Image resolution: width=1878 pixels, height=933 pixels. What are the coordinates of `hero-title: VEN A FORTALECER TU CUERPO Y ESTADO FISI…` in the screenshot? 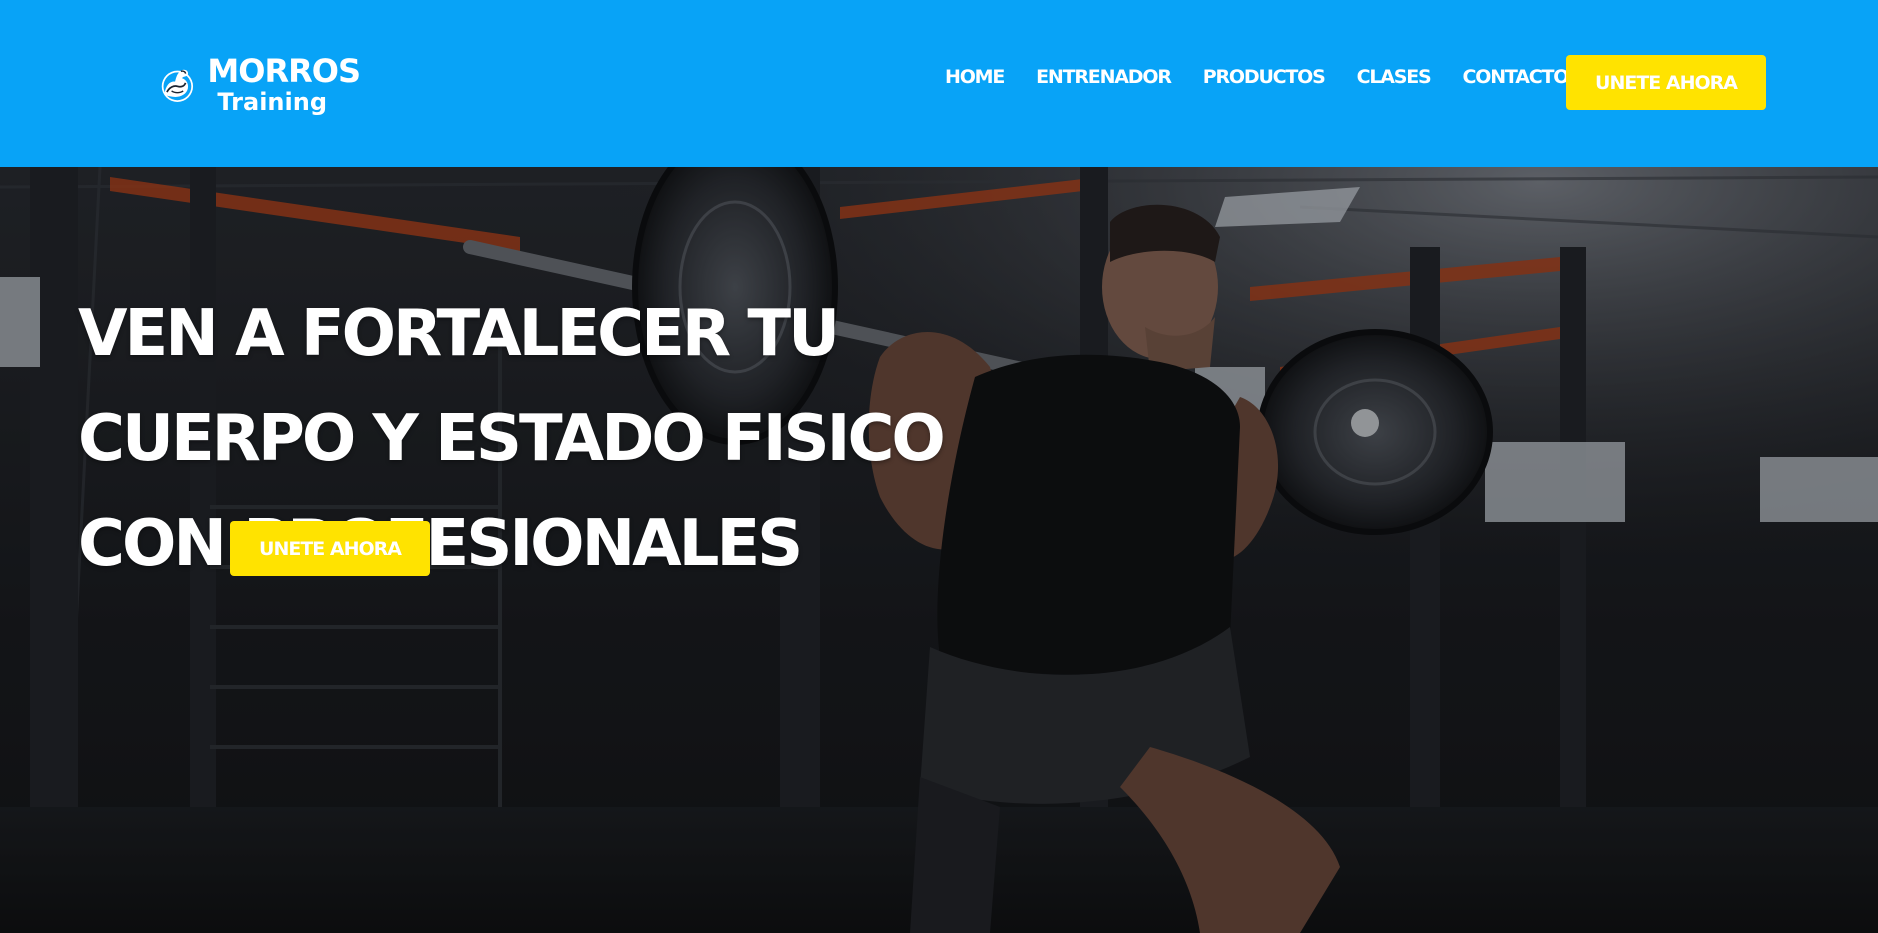 It's located at (512, 439).